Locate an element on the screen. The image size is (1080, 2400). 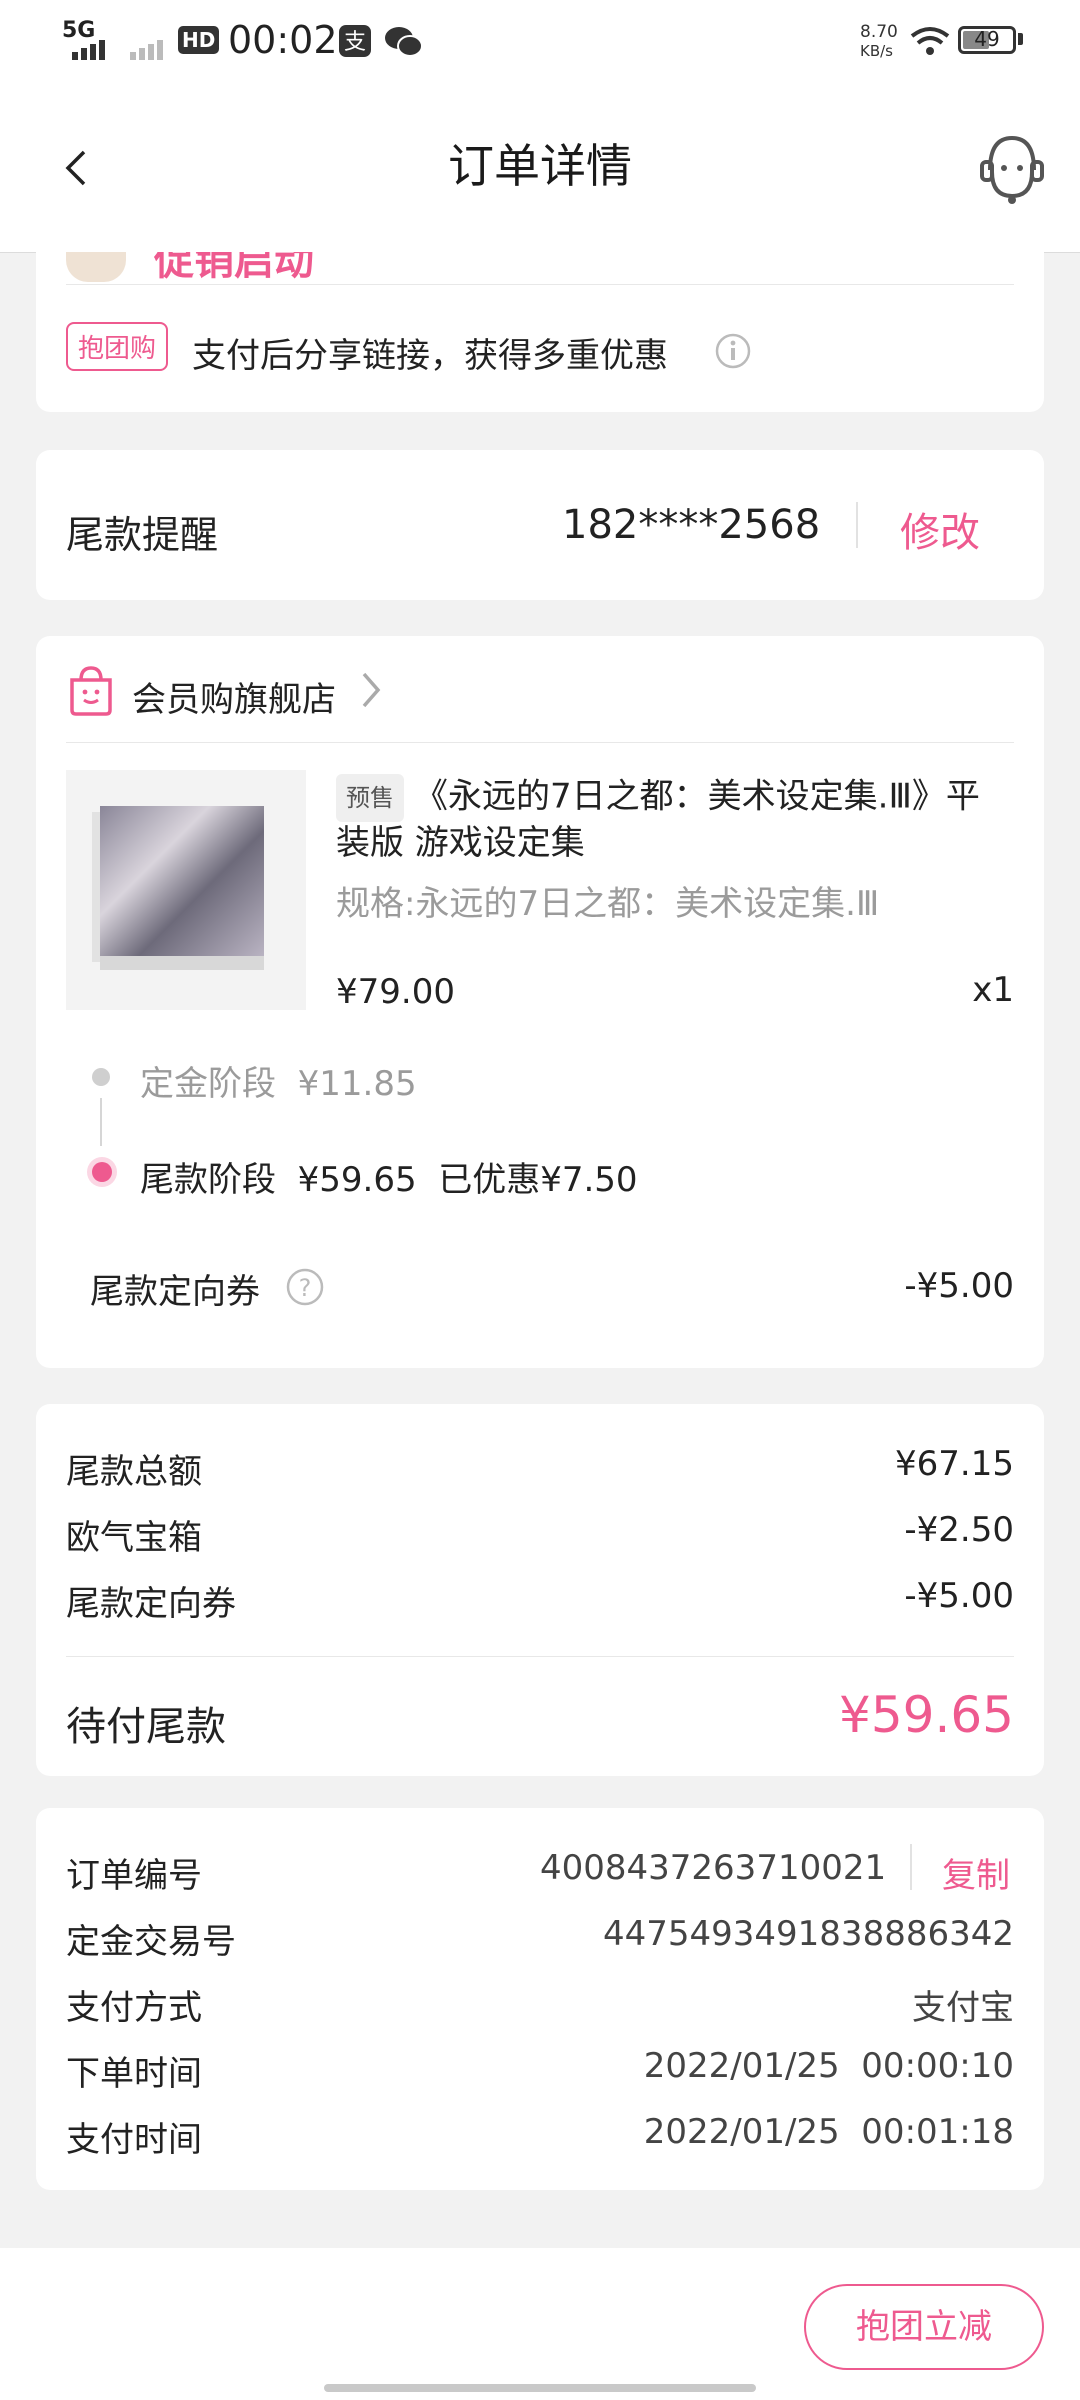
battery-level: 49 is located at coordinates (987, 39).